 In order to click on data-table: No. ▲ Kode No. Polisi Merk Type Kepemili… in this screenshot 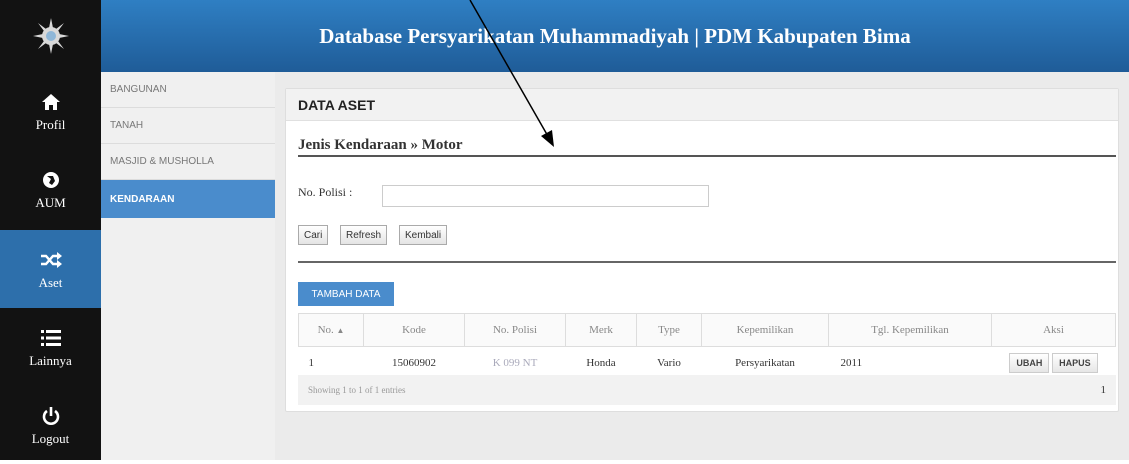, I will do `click(707, 346)`.